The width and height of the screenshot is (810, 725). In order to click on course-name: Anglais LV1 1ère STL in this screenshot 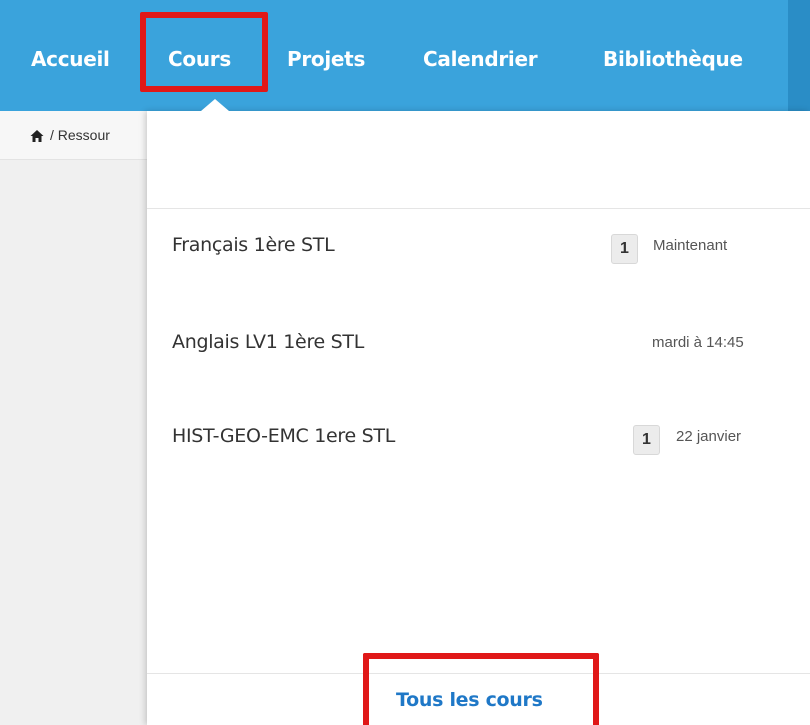, I will do `click(268, 342)`.